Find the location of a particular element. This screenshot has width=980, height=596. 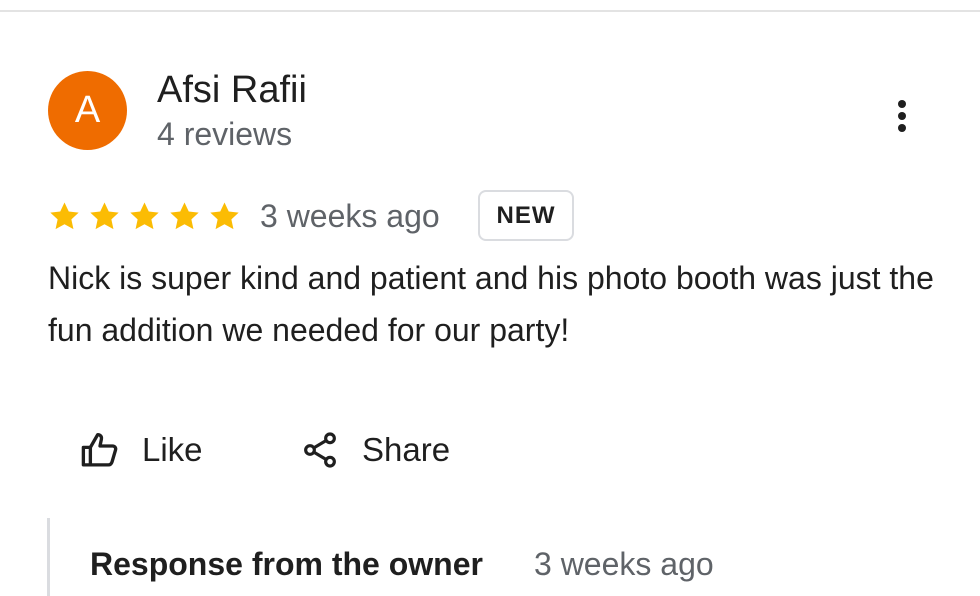

owner-response-bar is located at coordinates (48, 557).